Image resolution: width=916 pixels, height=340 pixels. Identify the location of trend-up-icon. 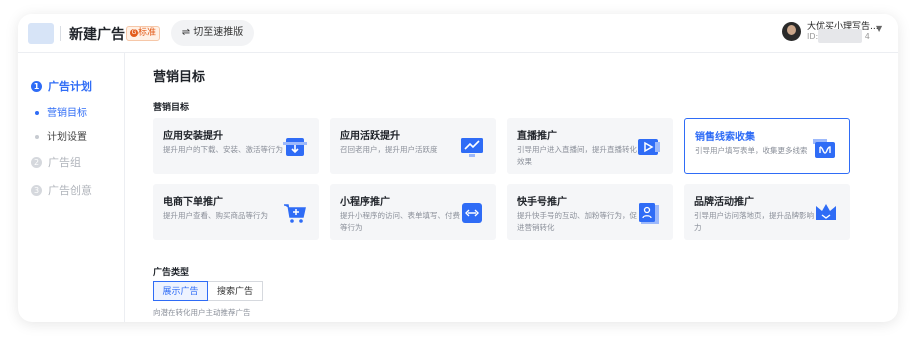
(472, 147).